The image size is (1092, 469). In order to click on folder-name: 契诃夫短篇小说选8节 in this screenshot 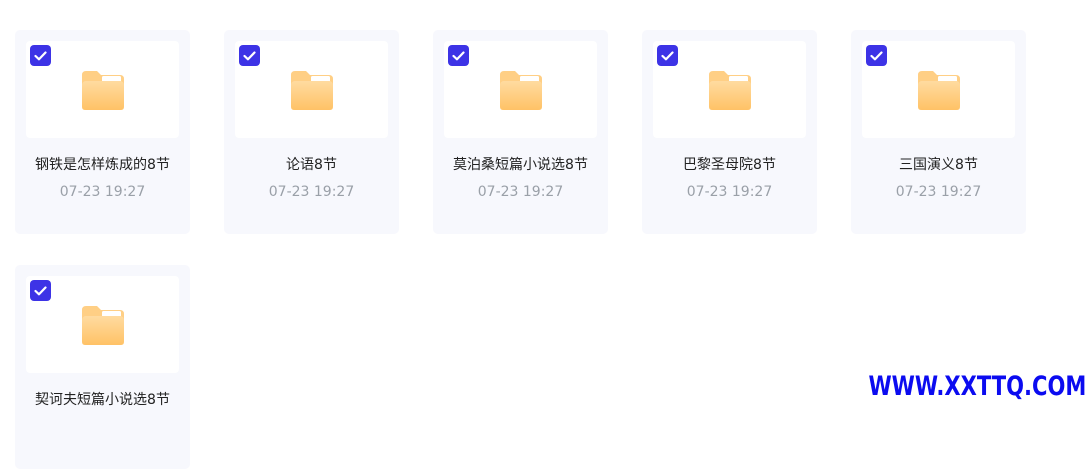, I will do `click(102, 399)`.